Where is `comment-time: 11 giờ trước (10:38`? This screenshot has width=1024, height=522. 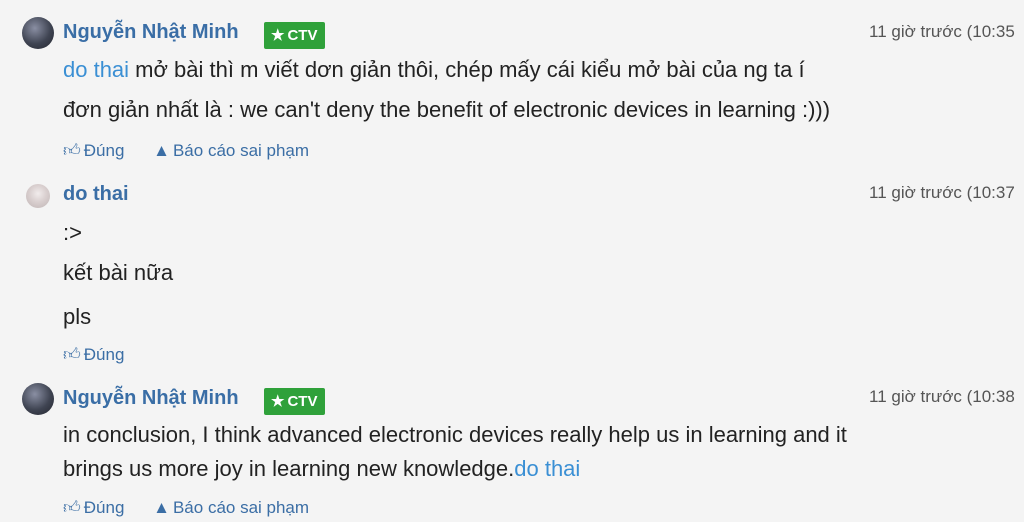 comment-time: 11 giờ trước (10:38 is located at coordinates (942, 396).